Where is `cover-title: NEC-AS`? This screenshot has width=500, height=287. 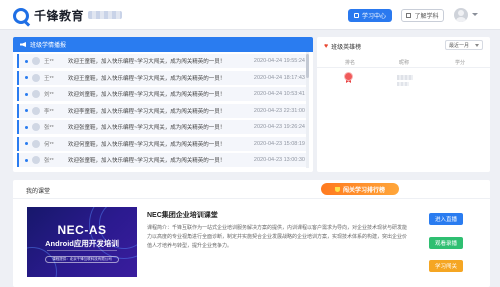
cover-title: NEC-AS is located at coordinates (82, 230).